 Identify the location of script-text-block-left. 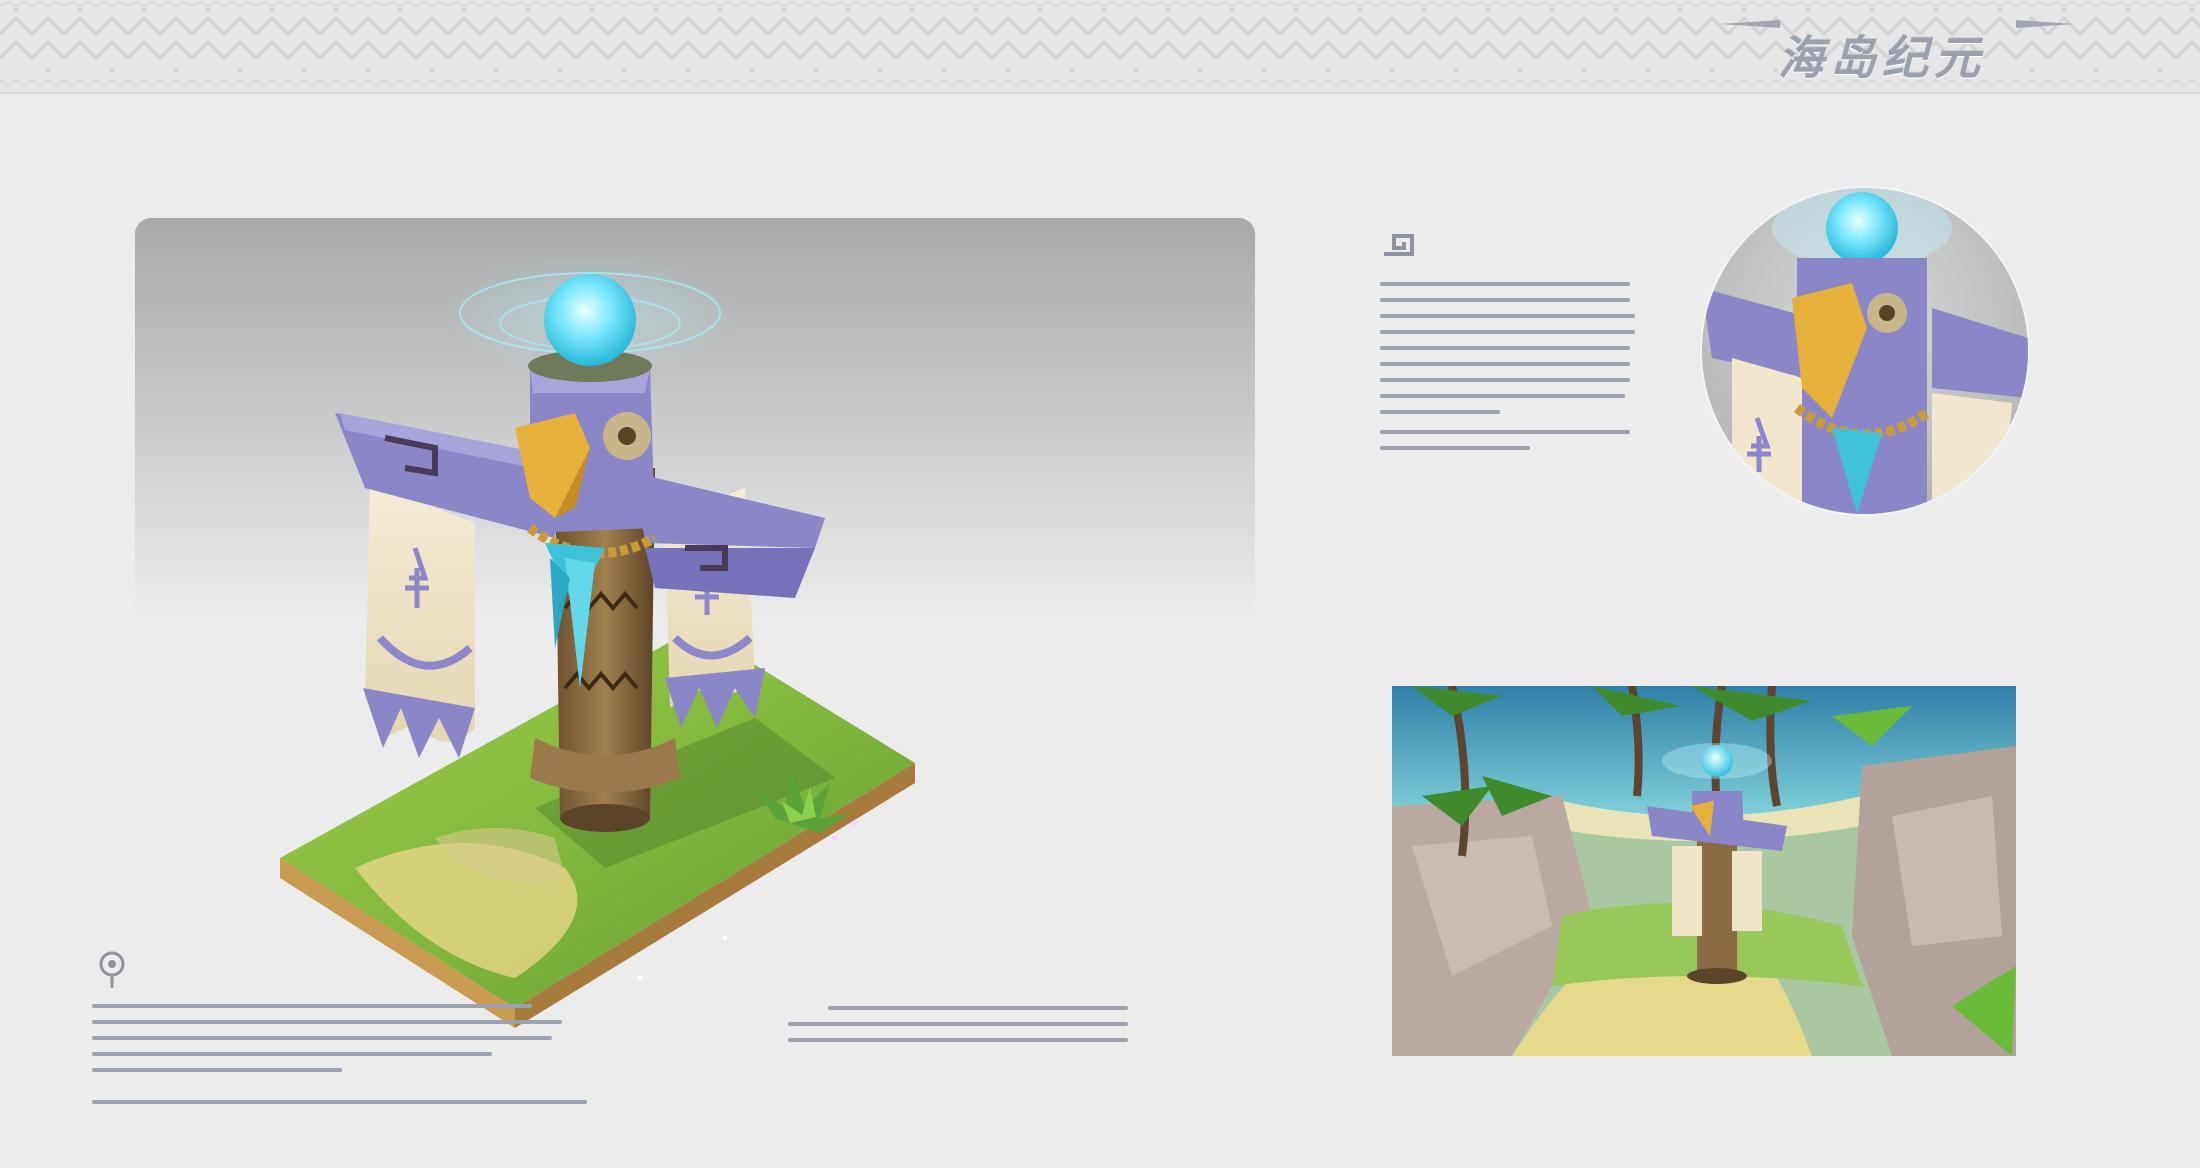
(339, 1054).